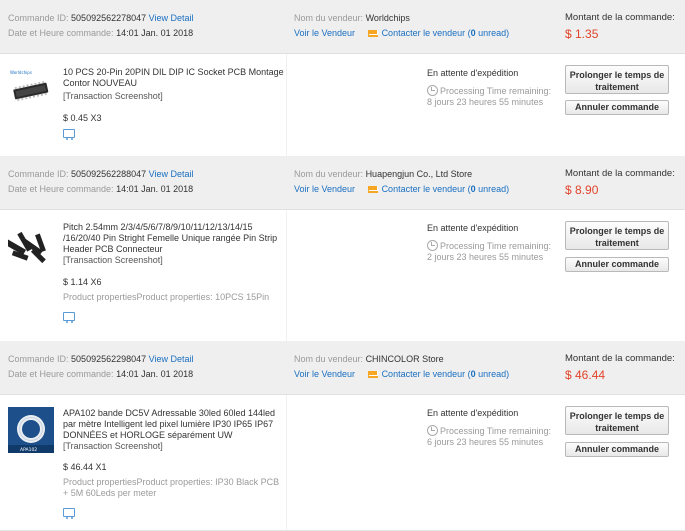  I want to click on order-id: 505092562288047, so click(109, 174).